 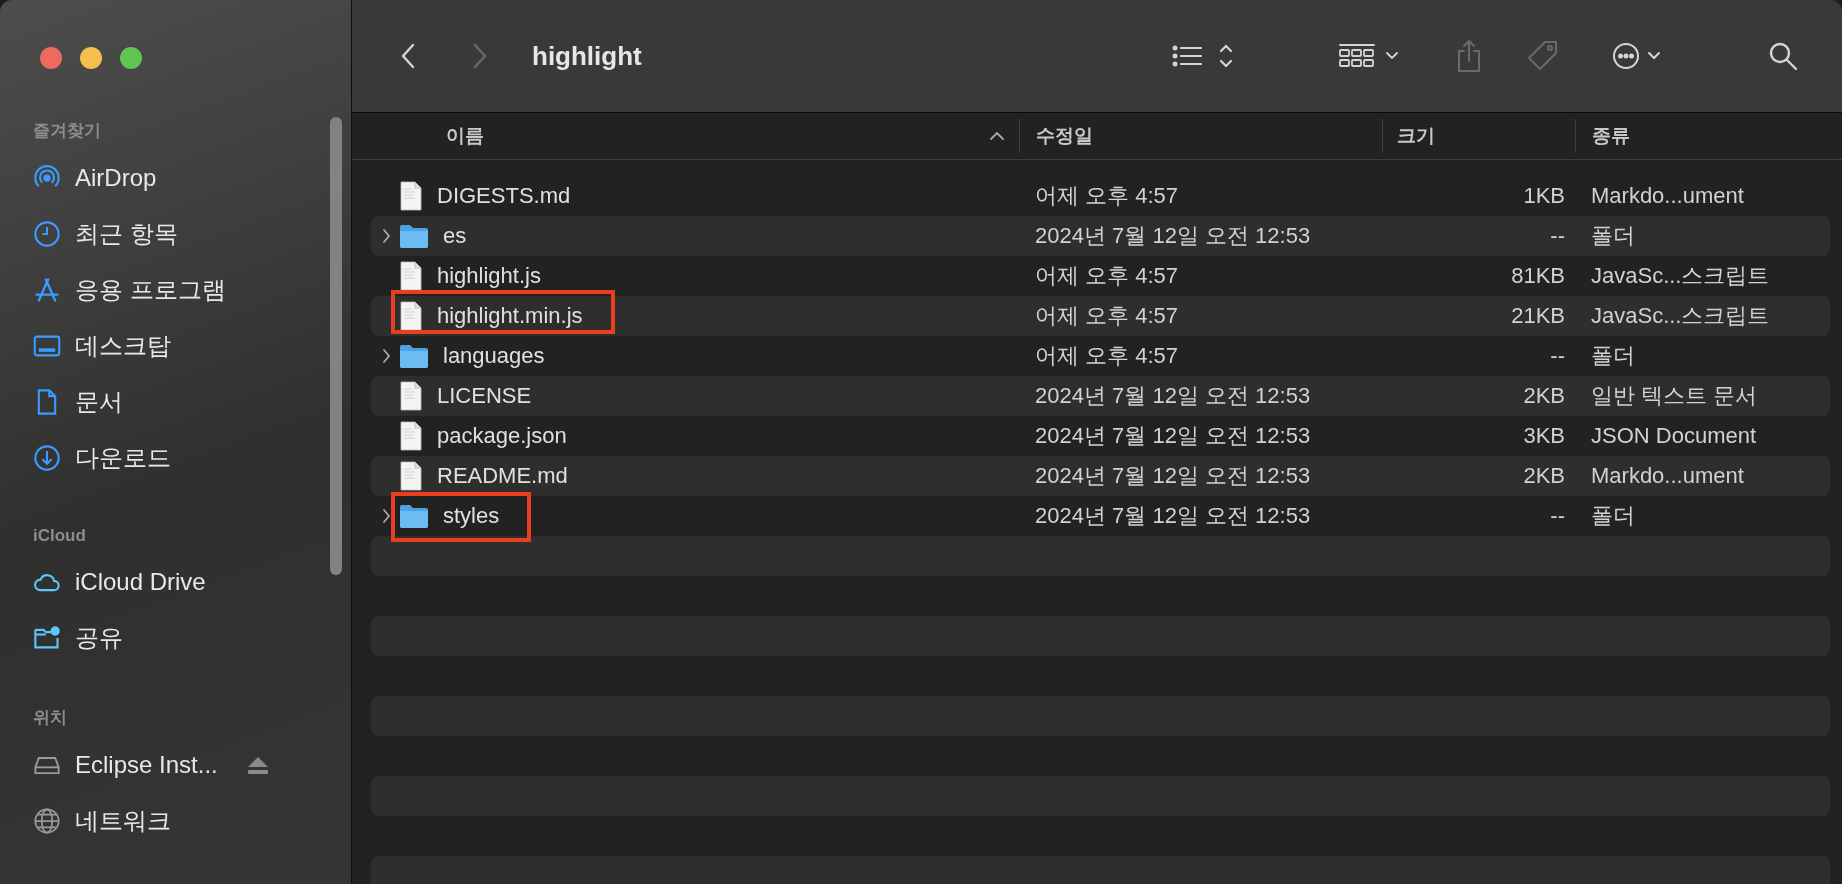 I want to click on zoom-button, so click(x=131, y=58).